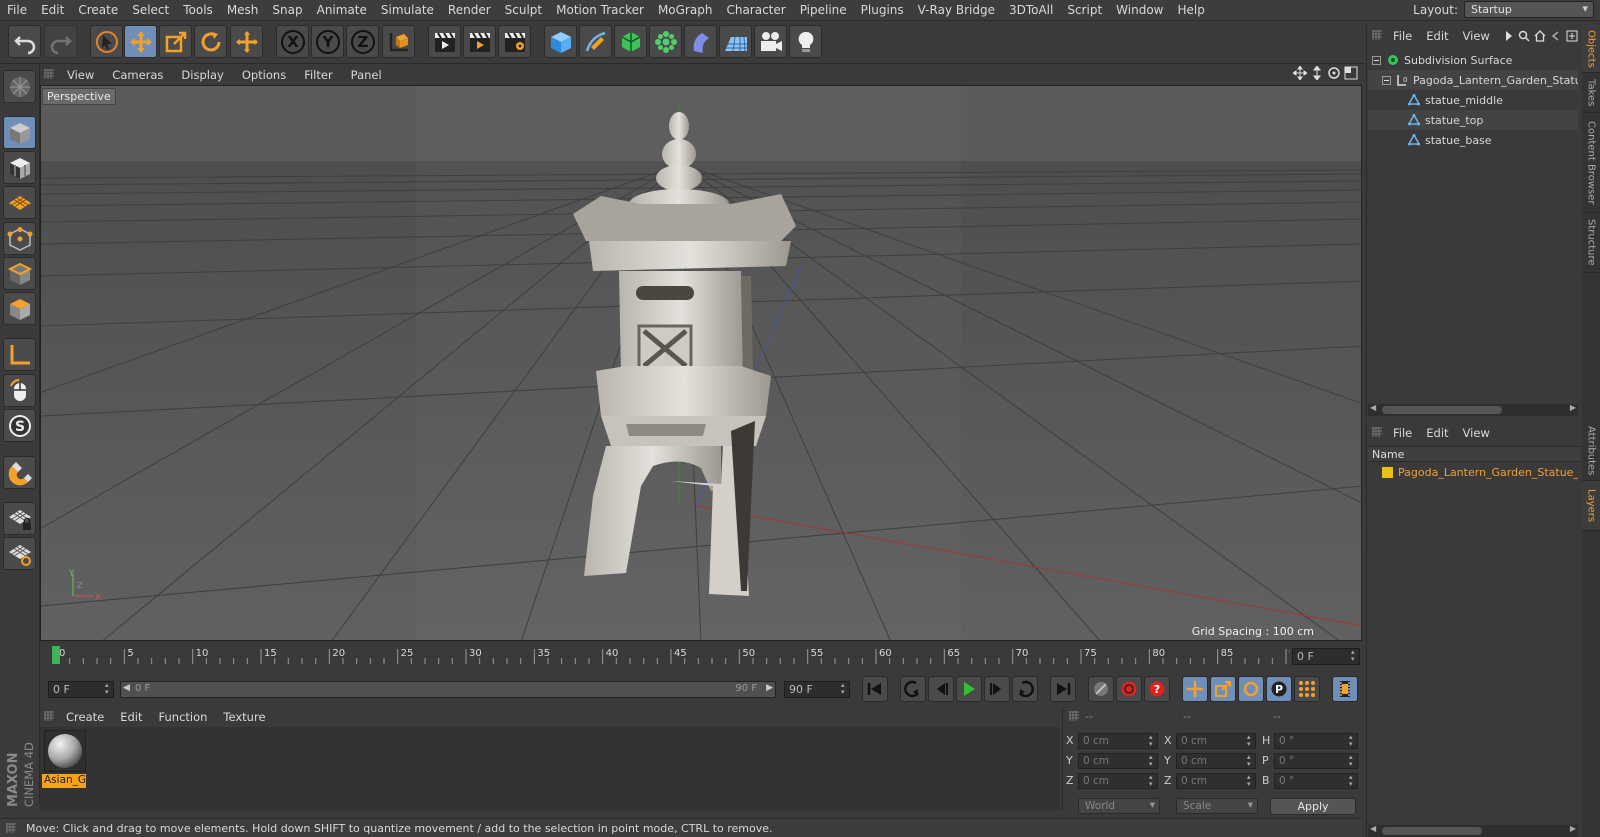 The height and width of the screenshot is (837, 1600). Describe the element at coordinates (1437, 36) in the screenshot. I see `objects-menu-edit: Edit` at that location.